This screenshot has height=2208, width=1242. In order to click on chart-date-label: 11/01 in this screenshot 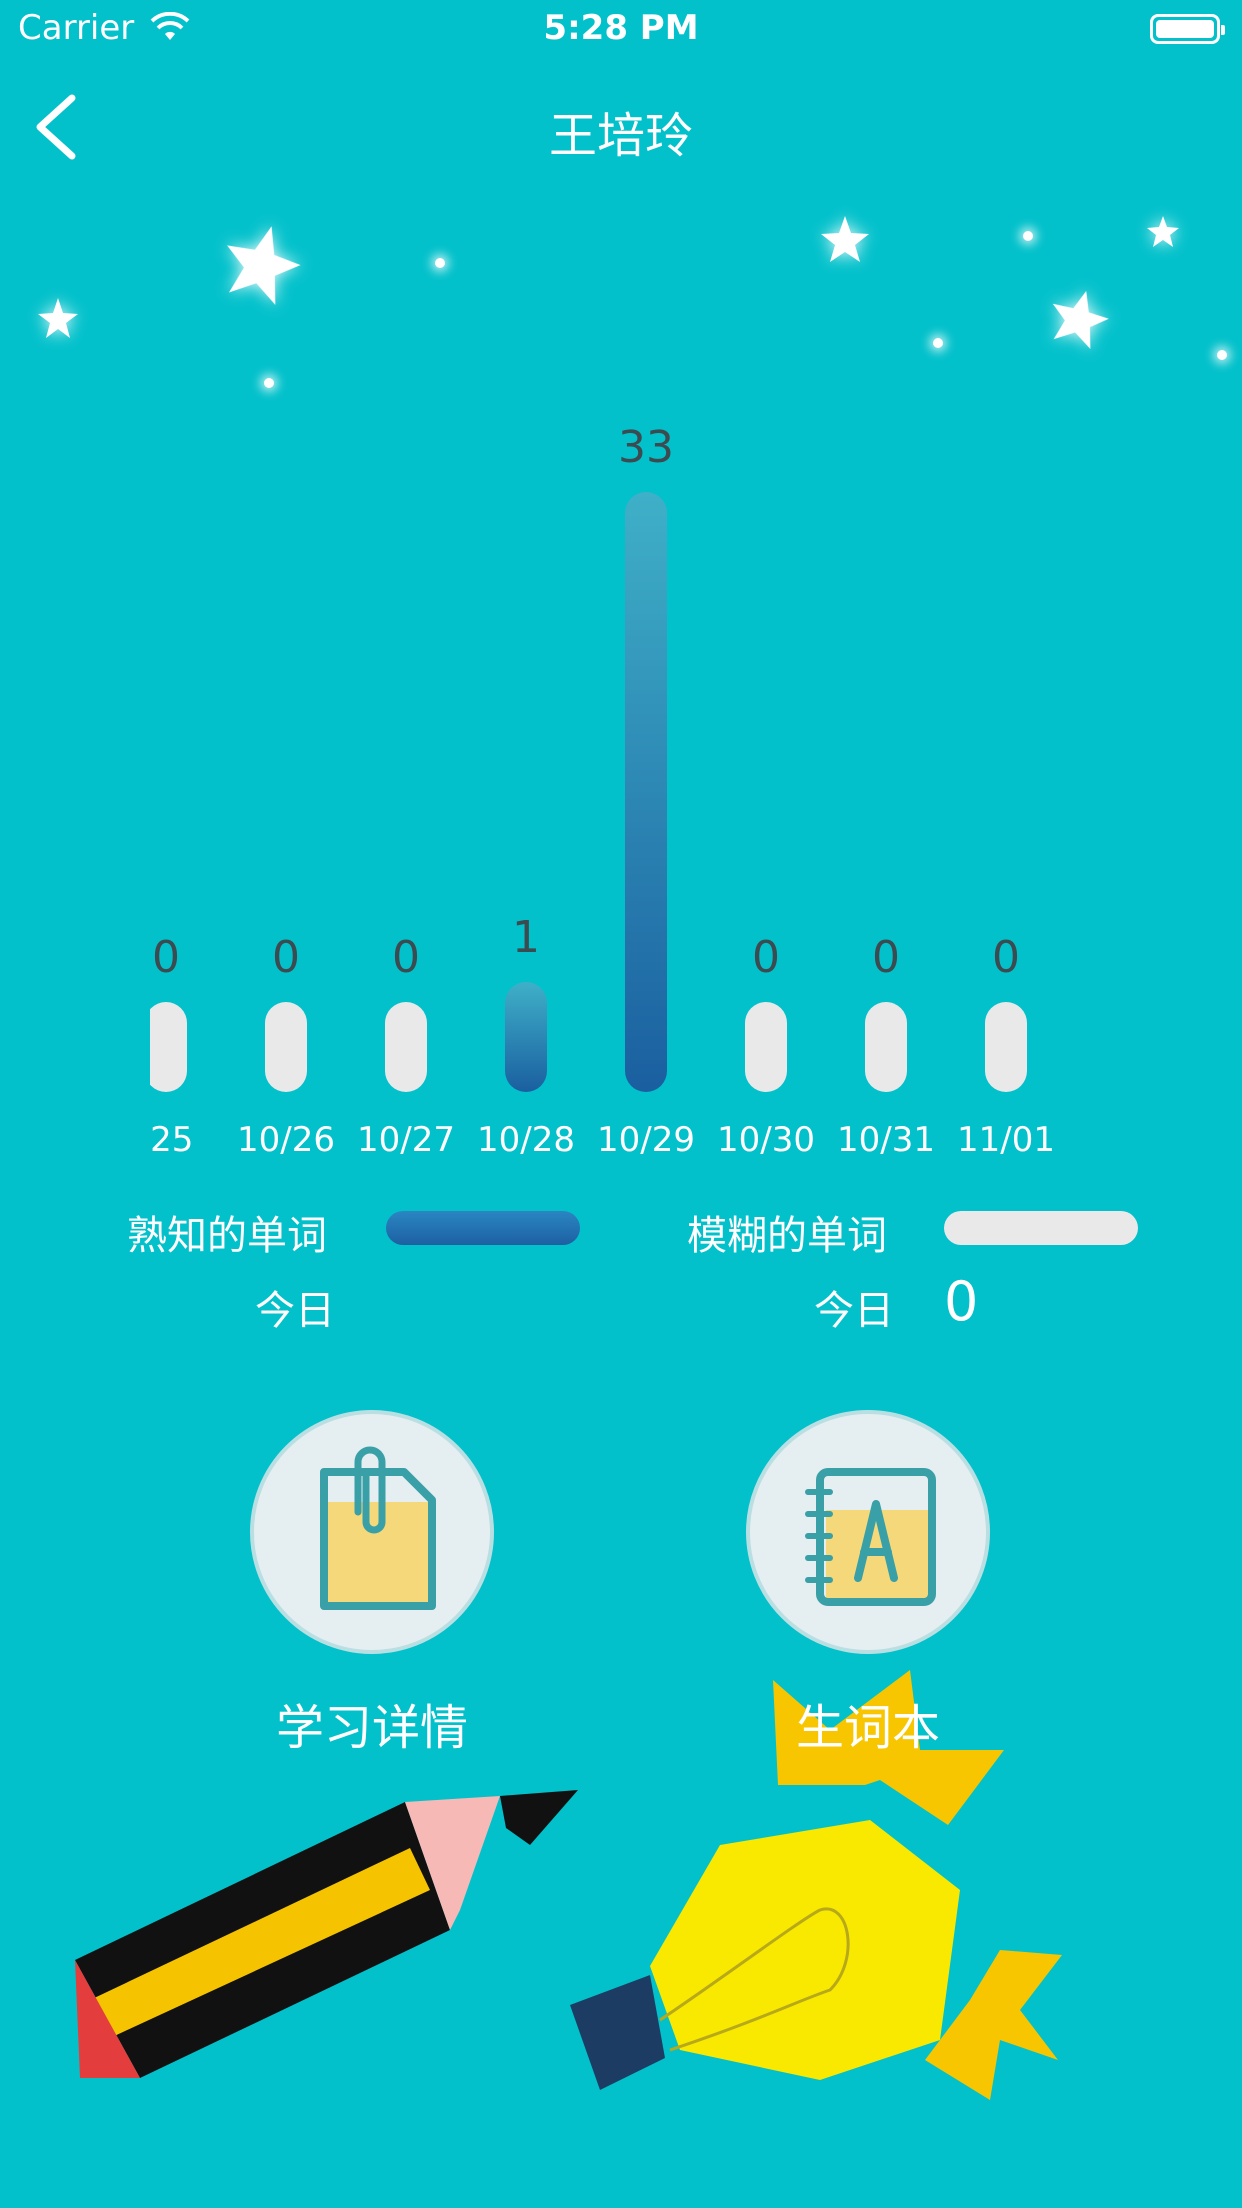, I will do `click(1006, 1140)`.